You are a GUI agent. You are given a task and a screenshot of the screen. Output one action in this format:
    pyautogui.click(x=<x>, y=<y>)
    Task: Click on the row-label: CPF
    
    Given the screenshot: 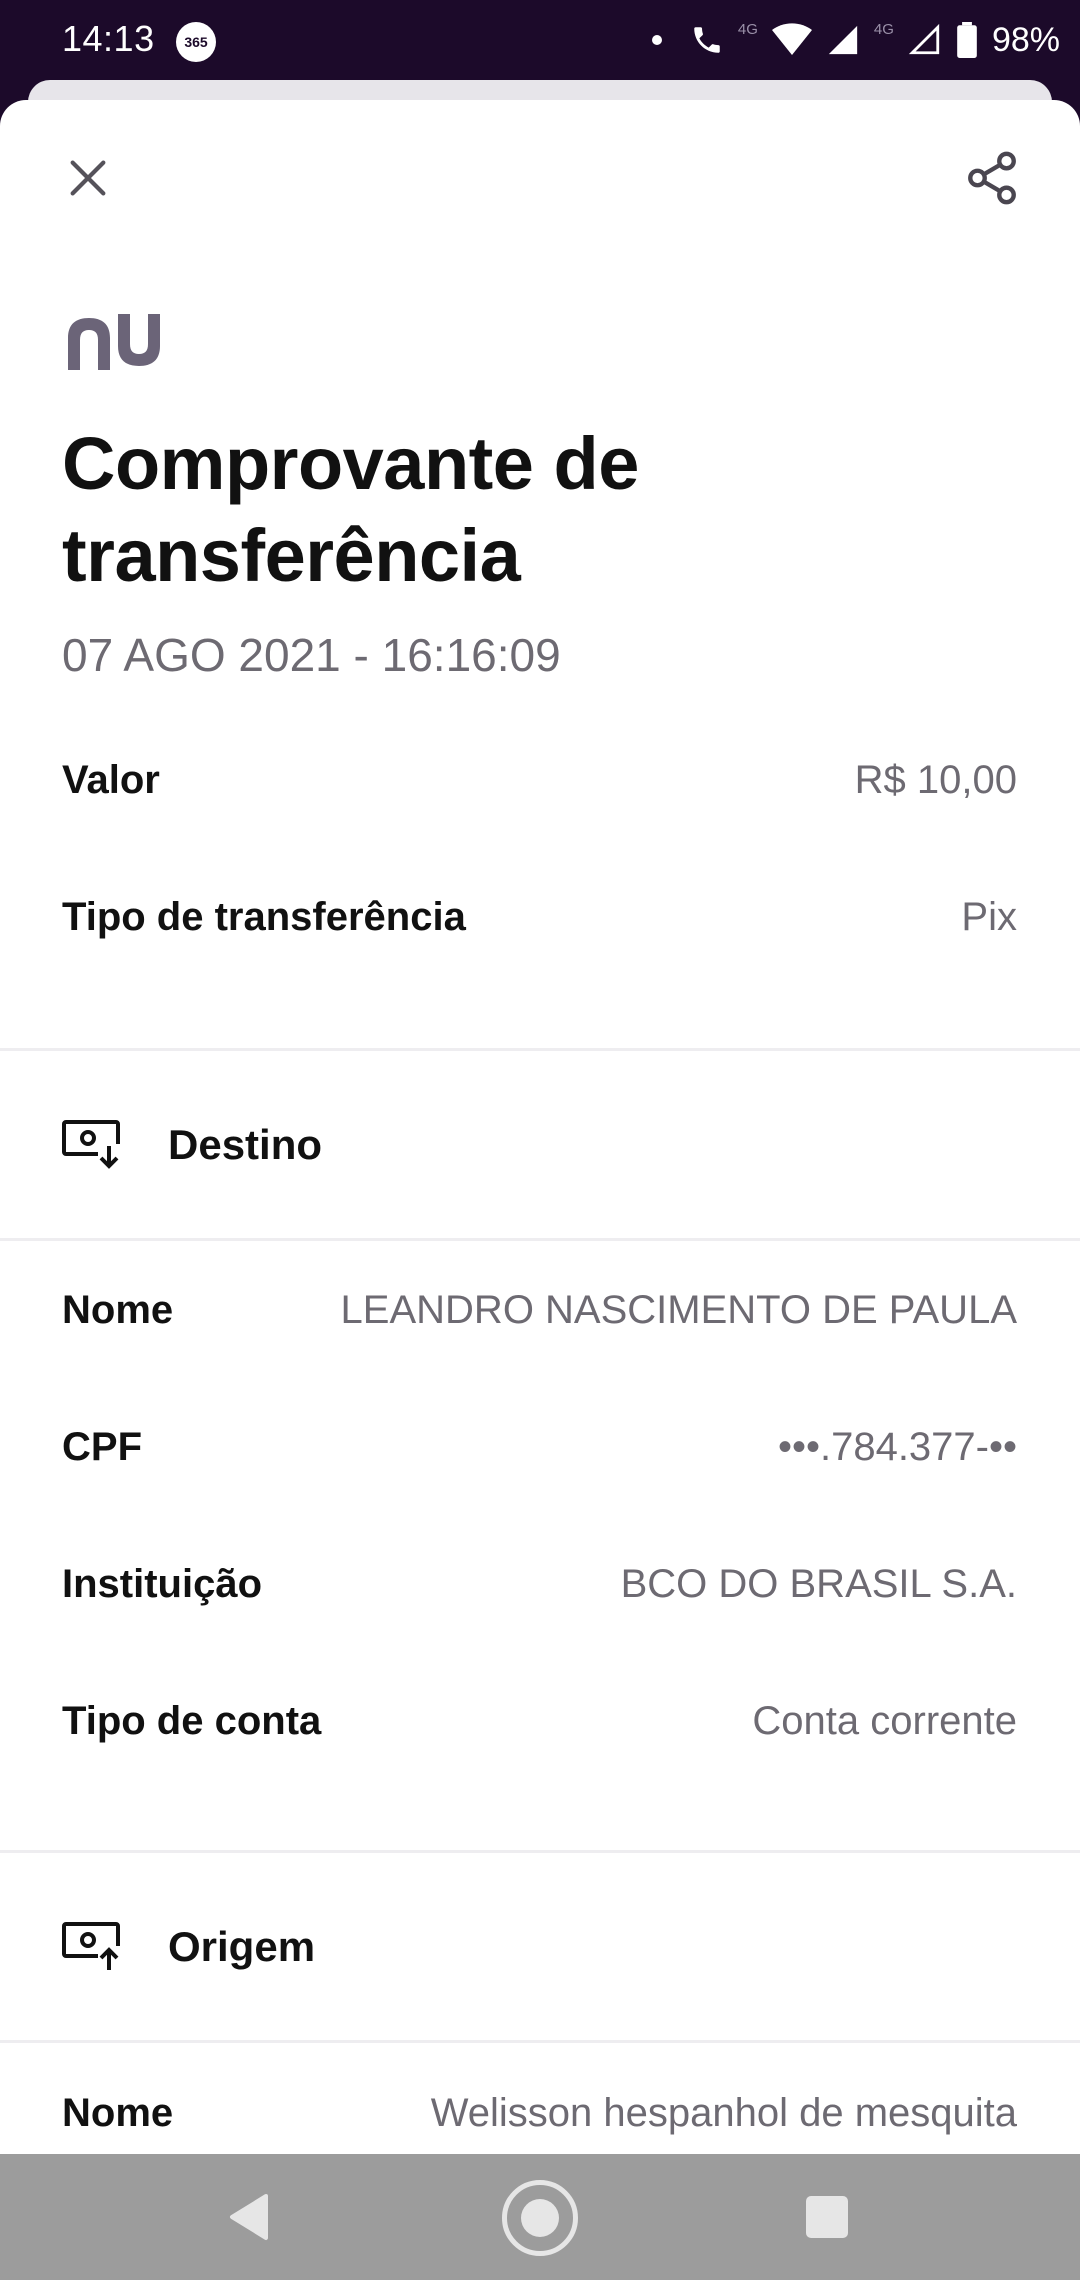 What is the action you would take?
    pyautogui.click(x=102, y=1446)
    